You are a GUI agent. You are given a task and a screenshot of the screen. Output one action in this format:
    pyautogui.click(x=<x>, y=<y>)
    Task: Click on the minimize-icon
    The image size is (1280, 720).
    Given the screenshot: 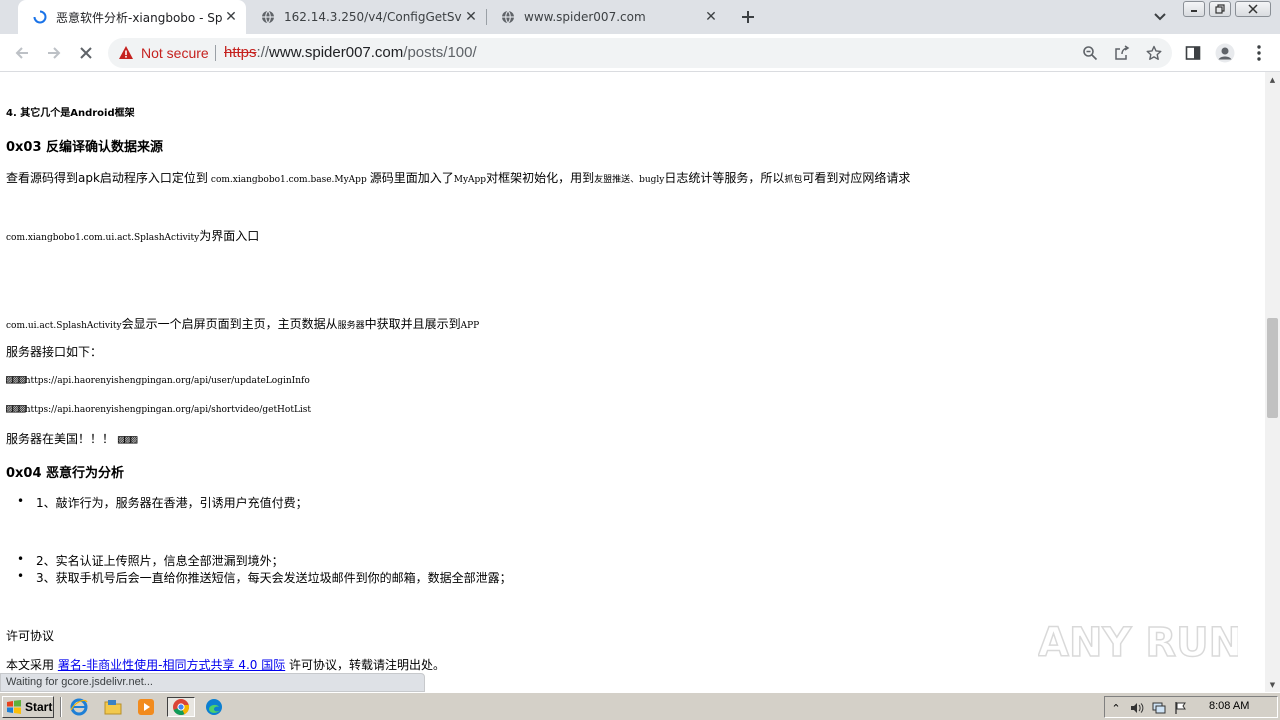 What is the action you would take?
    pyautogui.click(x=1194, y=11)
    